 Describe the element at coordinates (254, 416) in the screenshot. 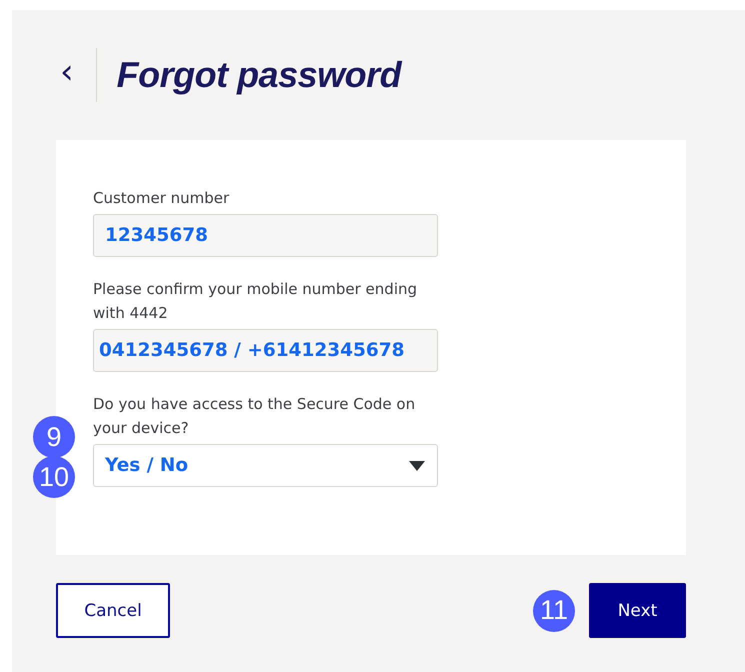

I see `field-label: Do you have access to the Secure Code on your device?` at that location.